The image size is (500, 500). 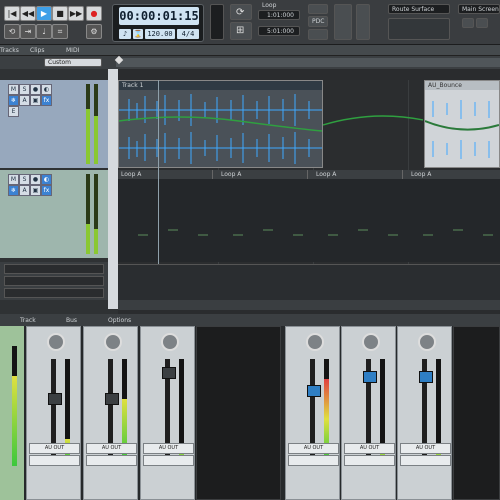 I want to click on splitter, so click(x=113, y=189).